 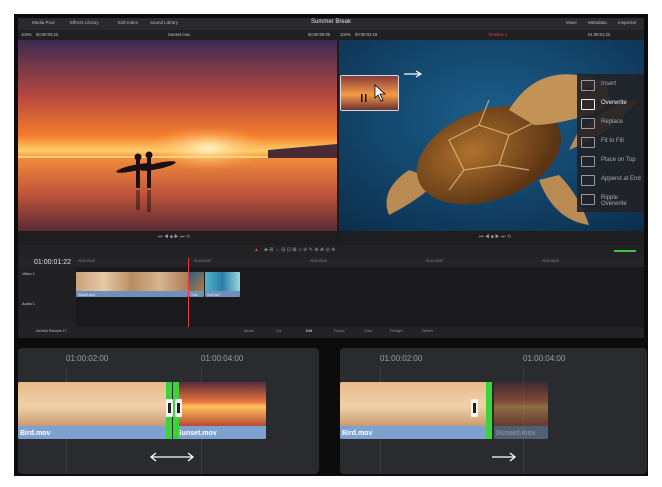 I want to click on page-color: Color, so click(x=368, y=331).